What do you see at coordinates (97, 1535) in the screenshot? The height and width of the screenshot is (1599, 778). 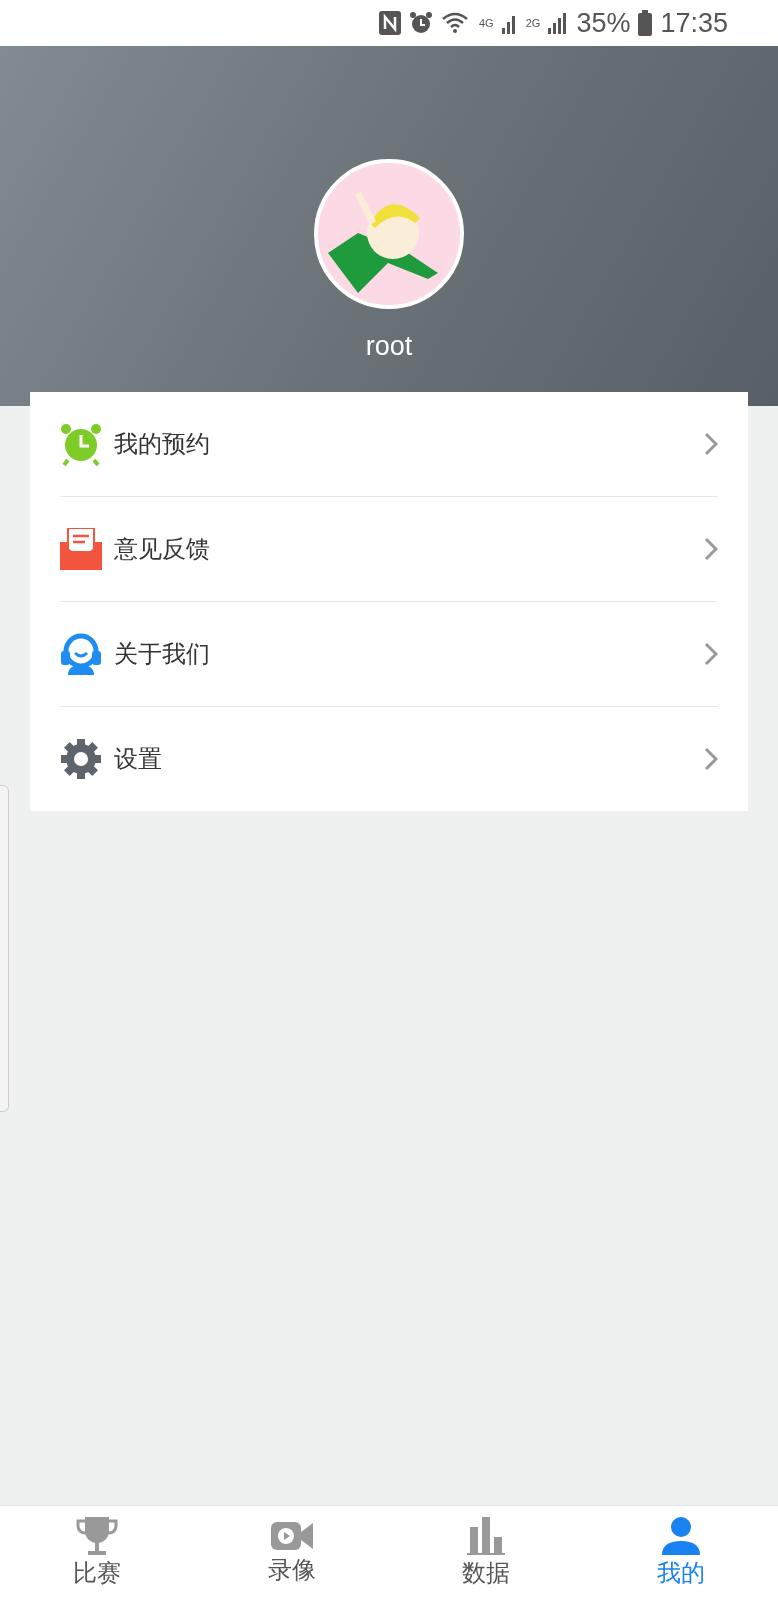 I see `trophy-icon` at bounding box center [97, 1535].